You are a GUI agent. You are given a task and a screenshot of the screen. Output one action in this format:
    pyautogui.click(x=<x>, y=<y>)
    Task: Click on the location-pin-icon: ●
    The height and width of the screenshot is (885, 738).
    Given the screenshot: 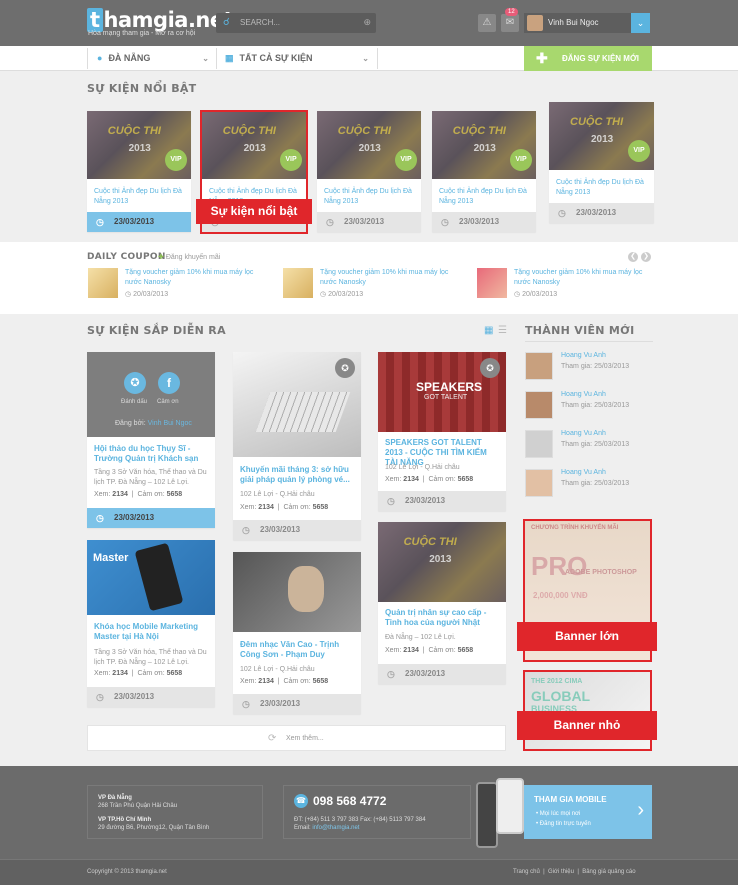 What is the action you would take?
    pyautogui.click(x=100, y=58)
    